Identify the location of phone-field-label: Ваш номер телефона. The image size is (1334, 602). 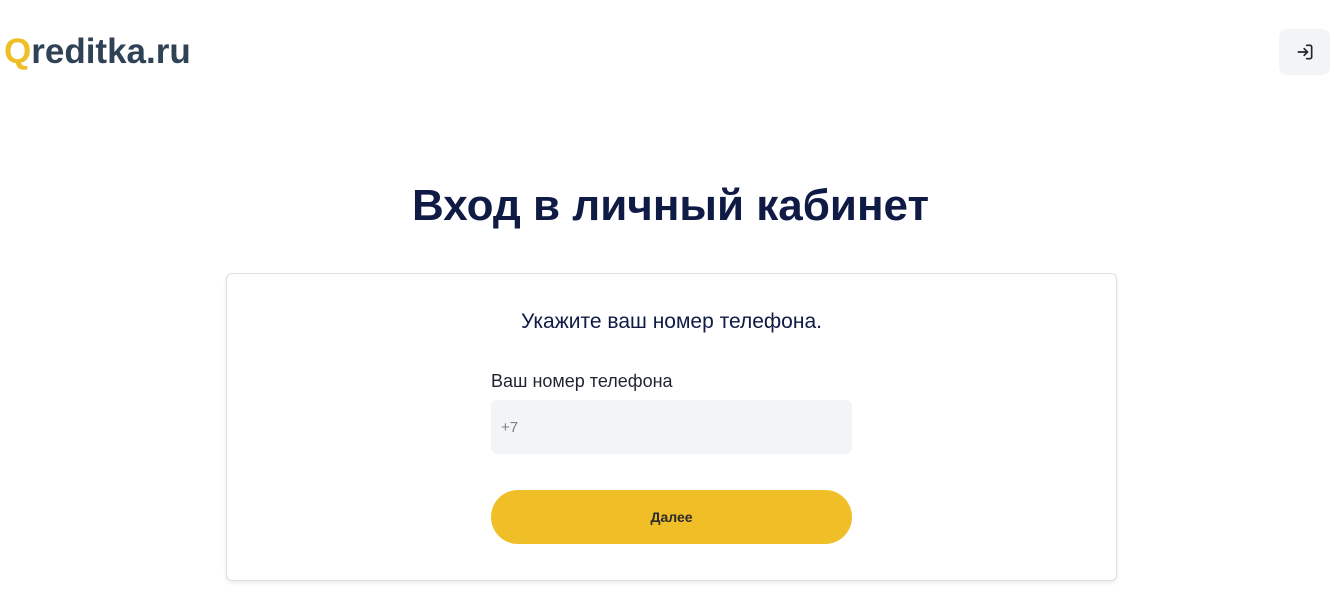
(582, 381).